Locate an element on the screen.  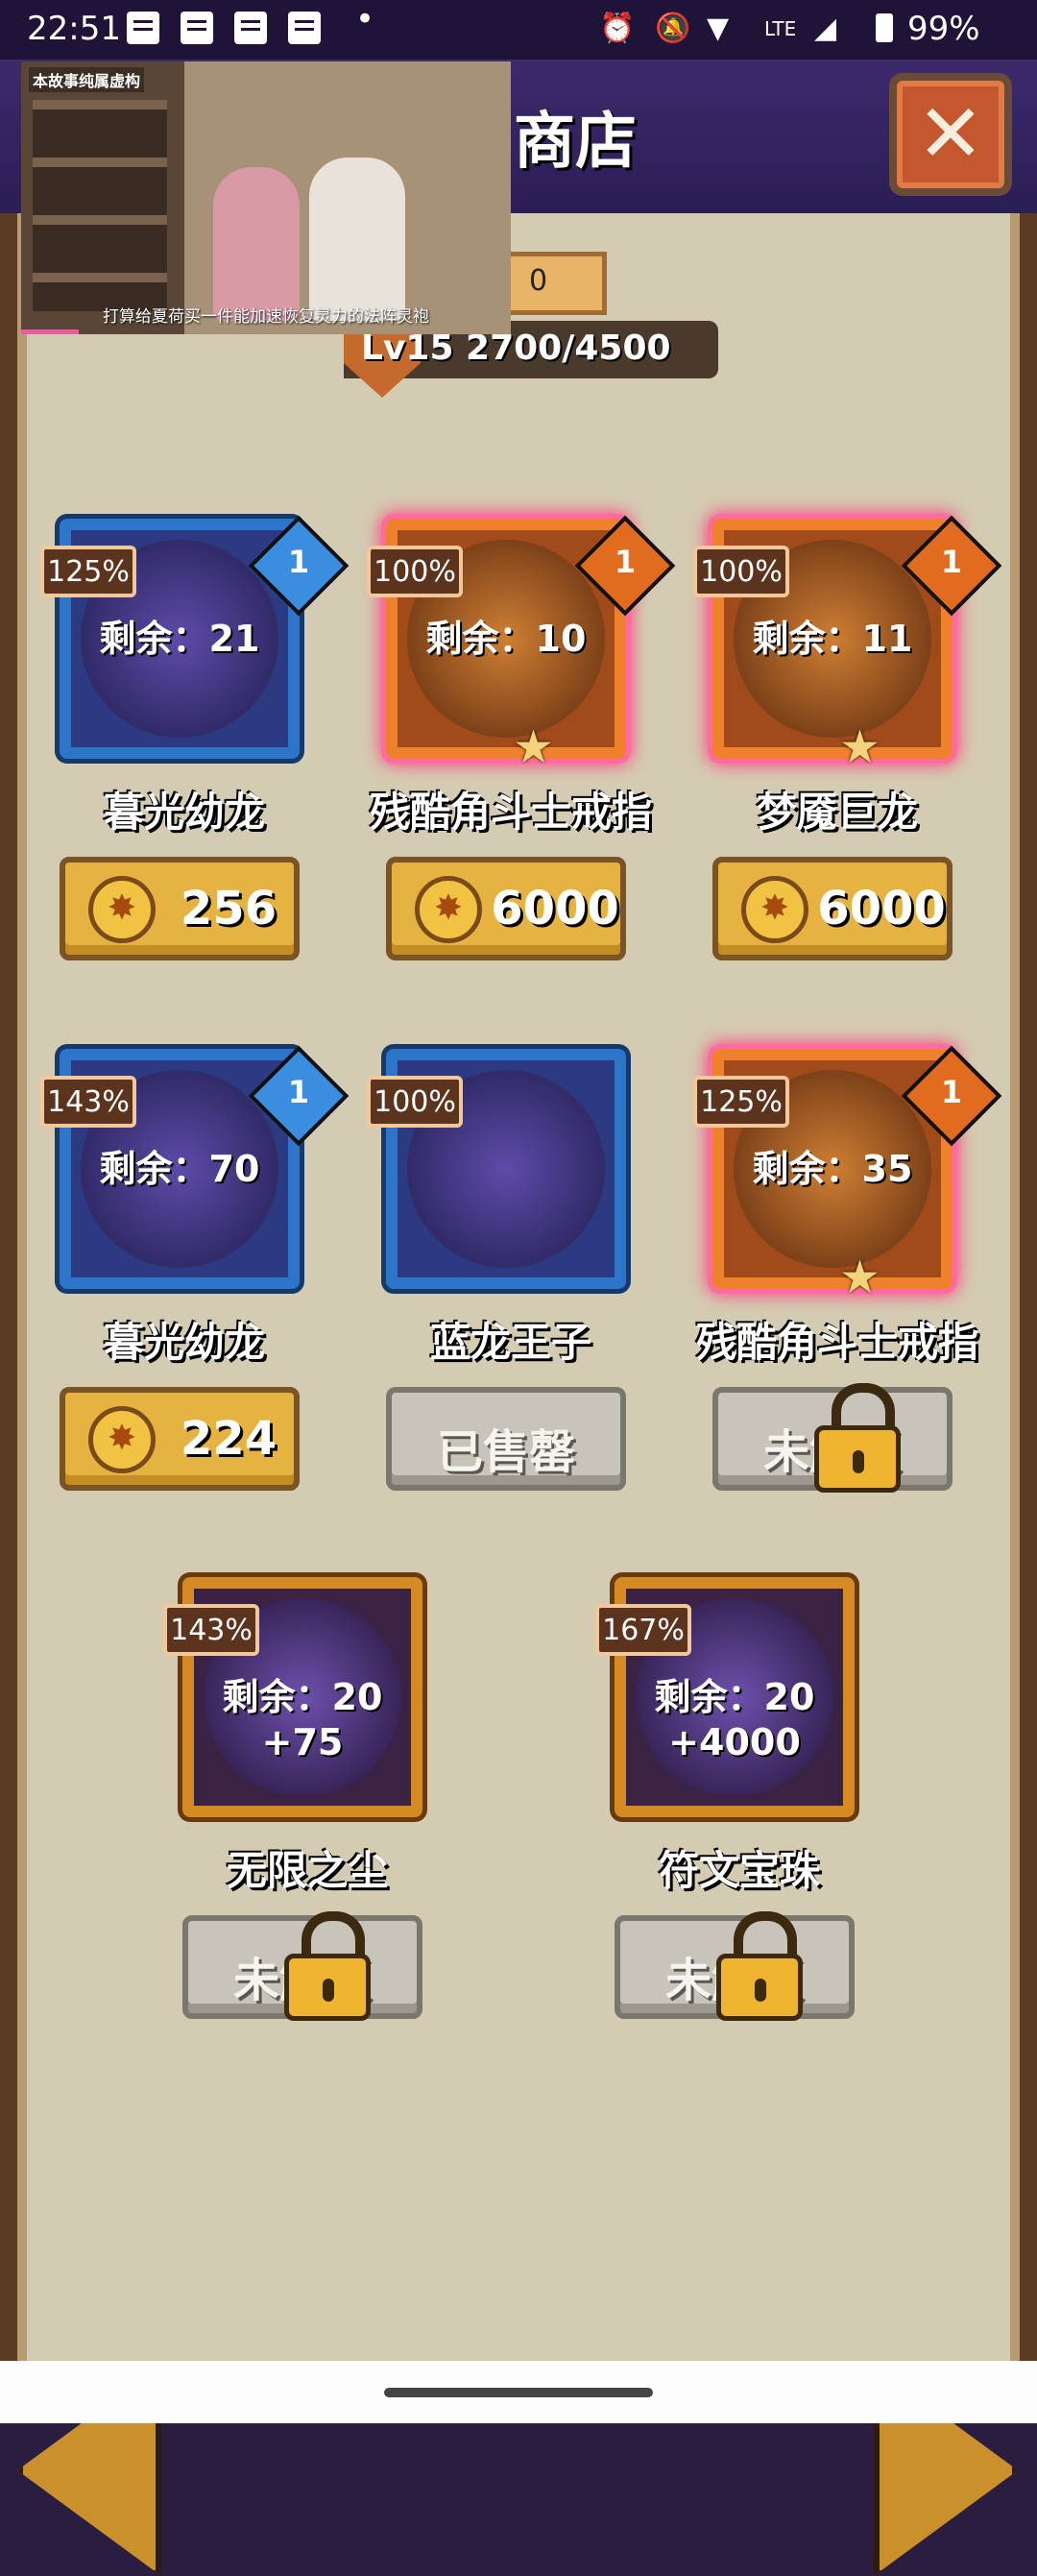
battery-percent: 99% is located at coordinates (943, 29).